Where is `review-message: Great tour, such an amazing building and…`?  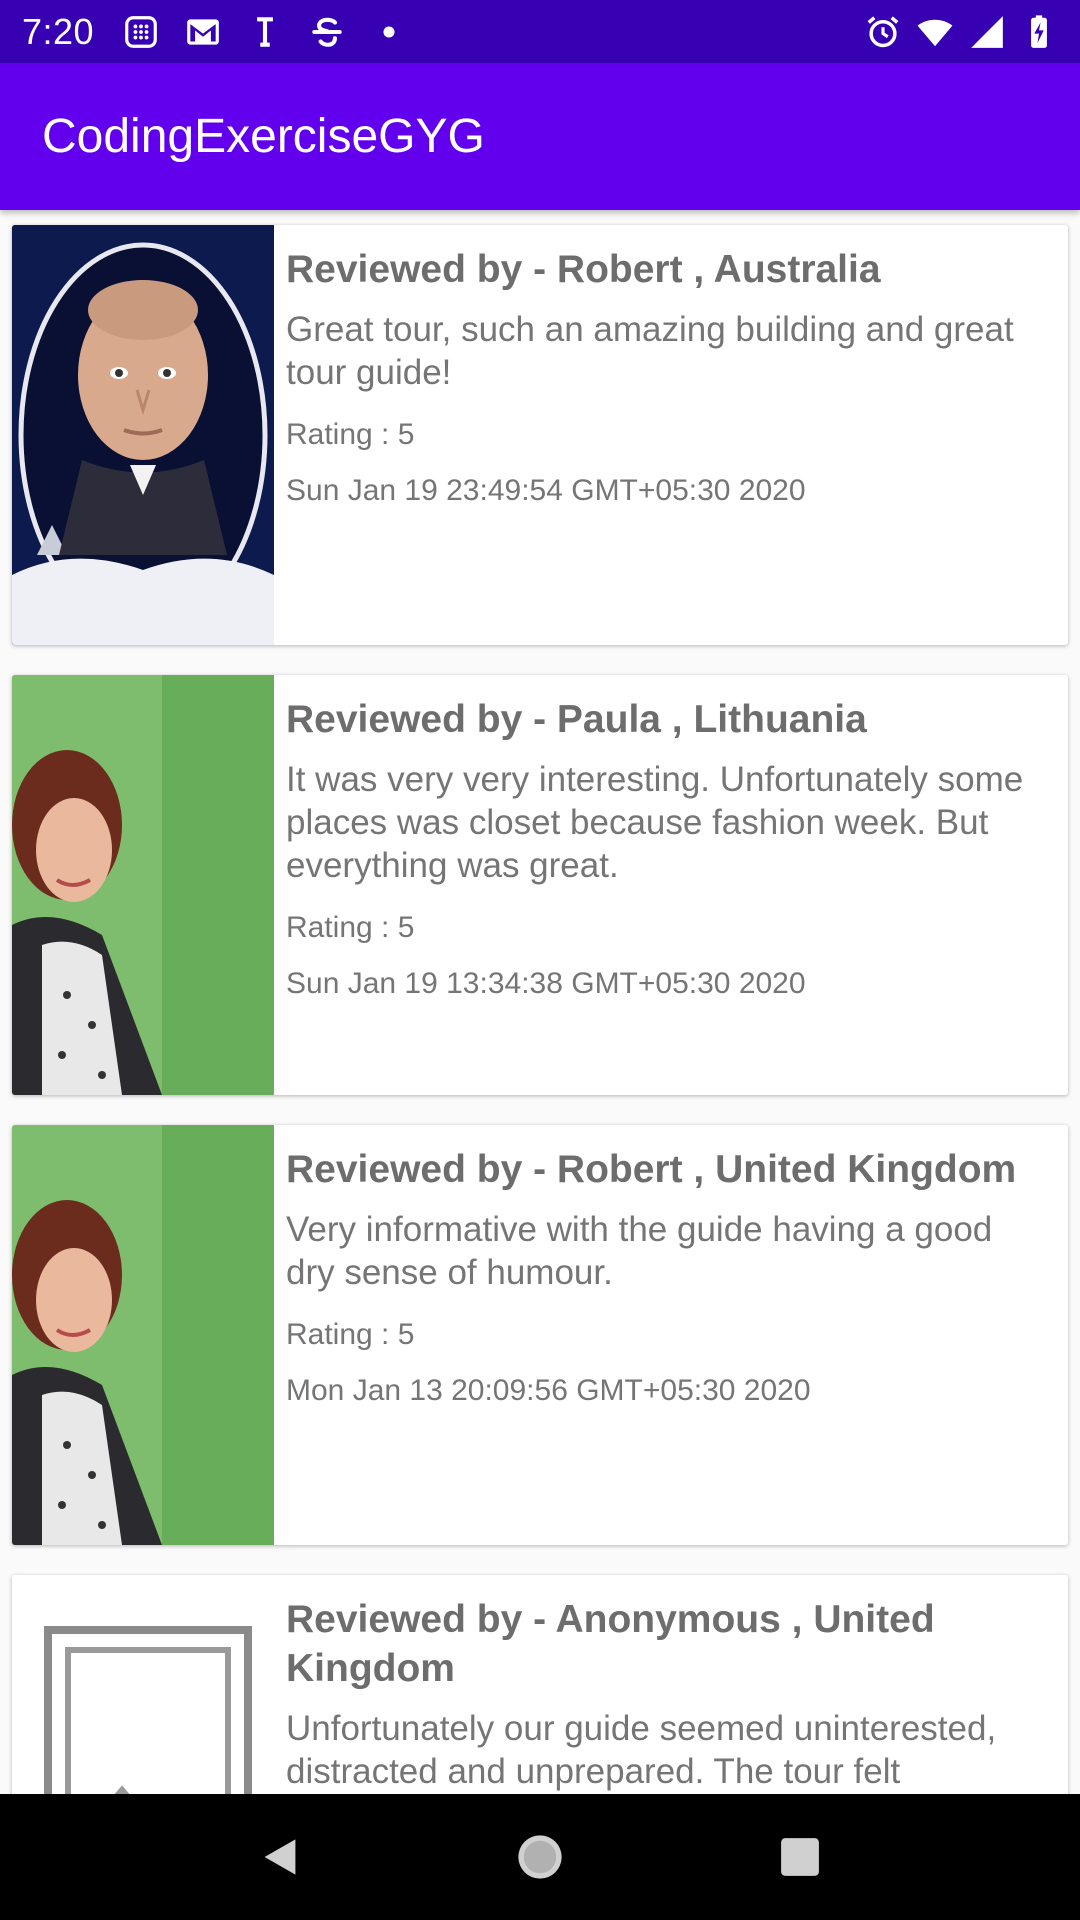 review-message: Great tour, such an amazing building and… is located at coordinates (650, 351).